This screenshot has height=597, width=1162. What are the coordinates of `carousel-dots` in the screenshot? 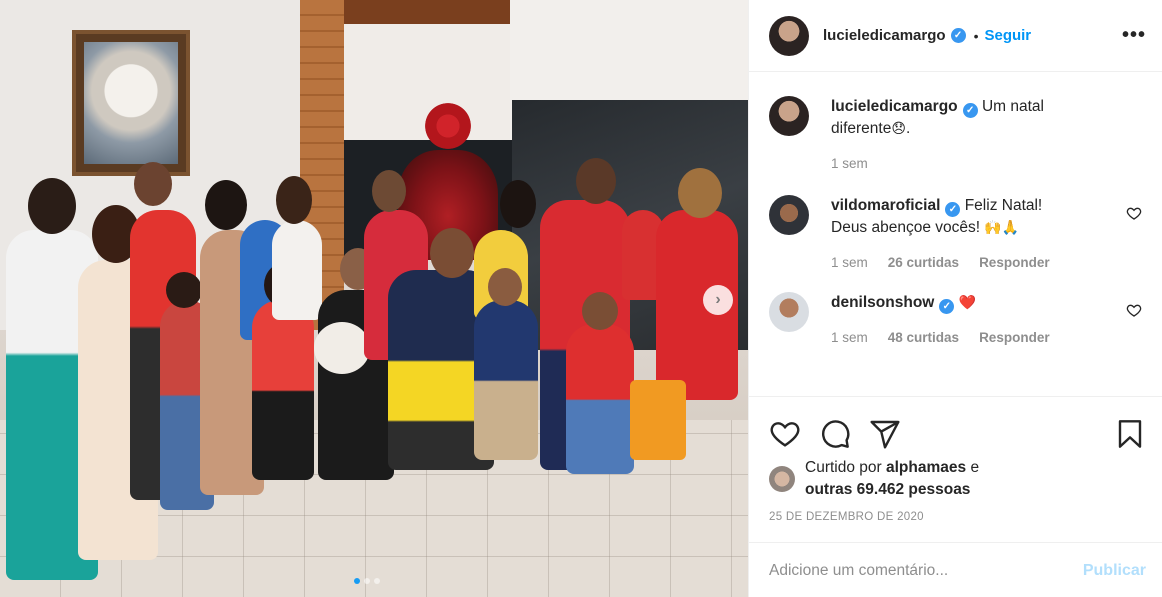 It's located at (367, 581).